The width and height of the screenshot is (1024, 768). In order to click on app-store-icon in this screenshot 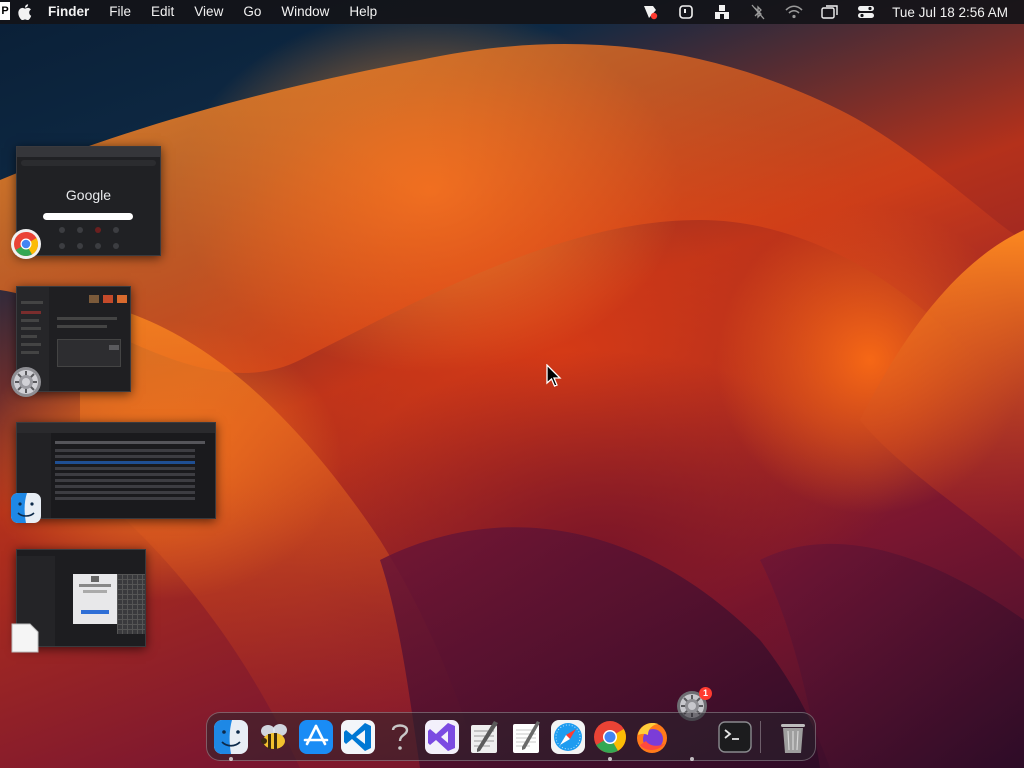, I will do `click(316, 737)`.